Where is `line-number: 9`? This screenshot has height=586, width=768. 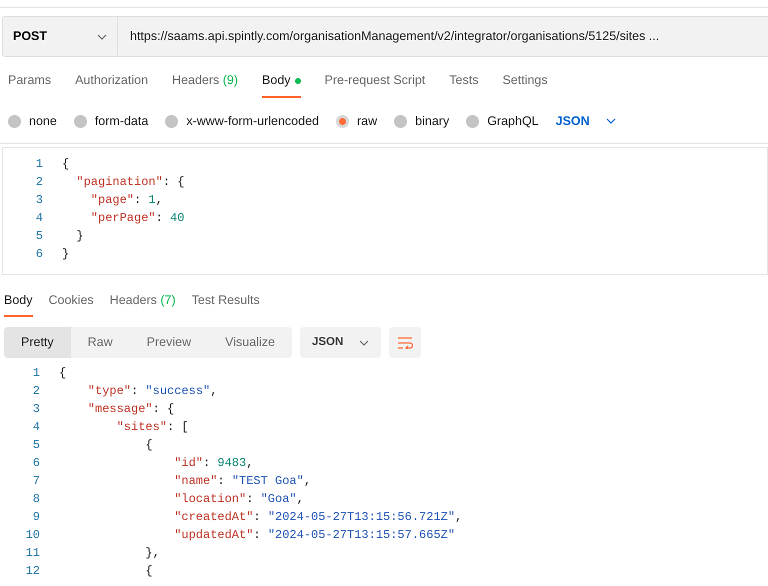 line-number: 9 is located at coordinates (36, 517).